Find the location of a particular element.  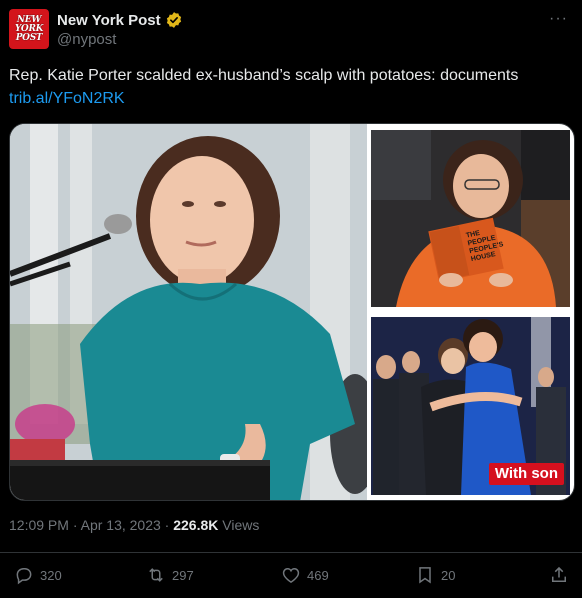

bookmark-button: 20 is located at coordinates (435, 575).